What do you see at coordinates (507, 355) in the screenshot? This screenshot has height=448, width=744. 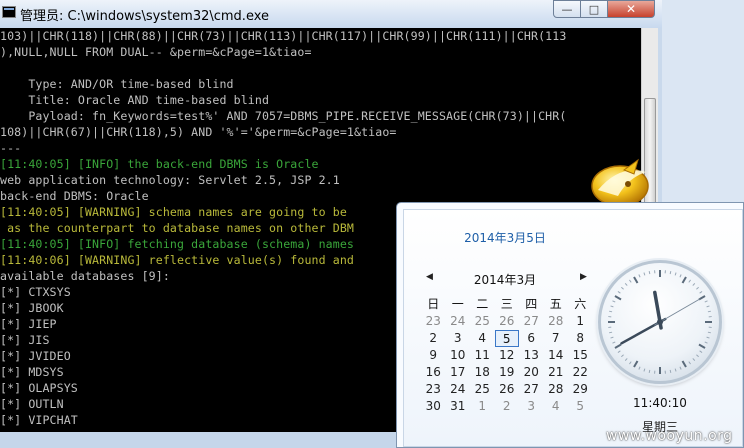 I see `calendar-day: 12` at bounding box center [507, 355].